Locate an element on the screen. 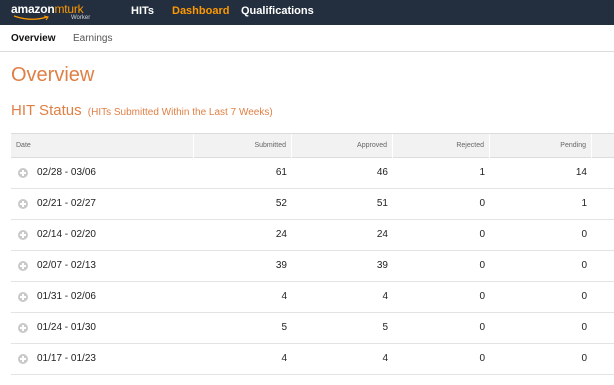 This screenshot has width=614, height=385. logo-worker-subtitle: Worker is located at coordinates (81, 18).